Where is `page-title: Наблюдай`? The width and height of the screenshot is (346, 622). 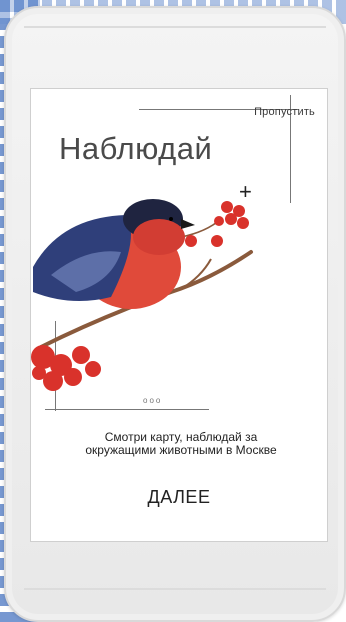
page-title: Наблюдай is located at coordinates (136, 148).